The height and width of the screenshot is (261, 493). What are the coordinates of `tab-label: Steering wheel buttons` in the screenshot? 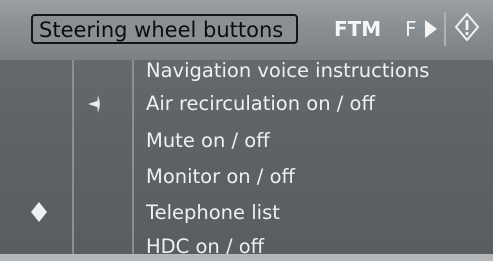 It's located at (161, 30).